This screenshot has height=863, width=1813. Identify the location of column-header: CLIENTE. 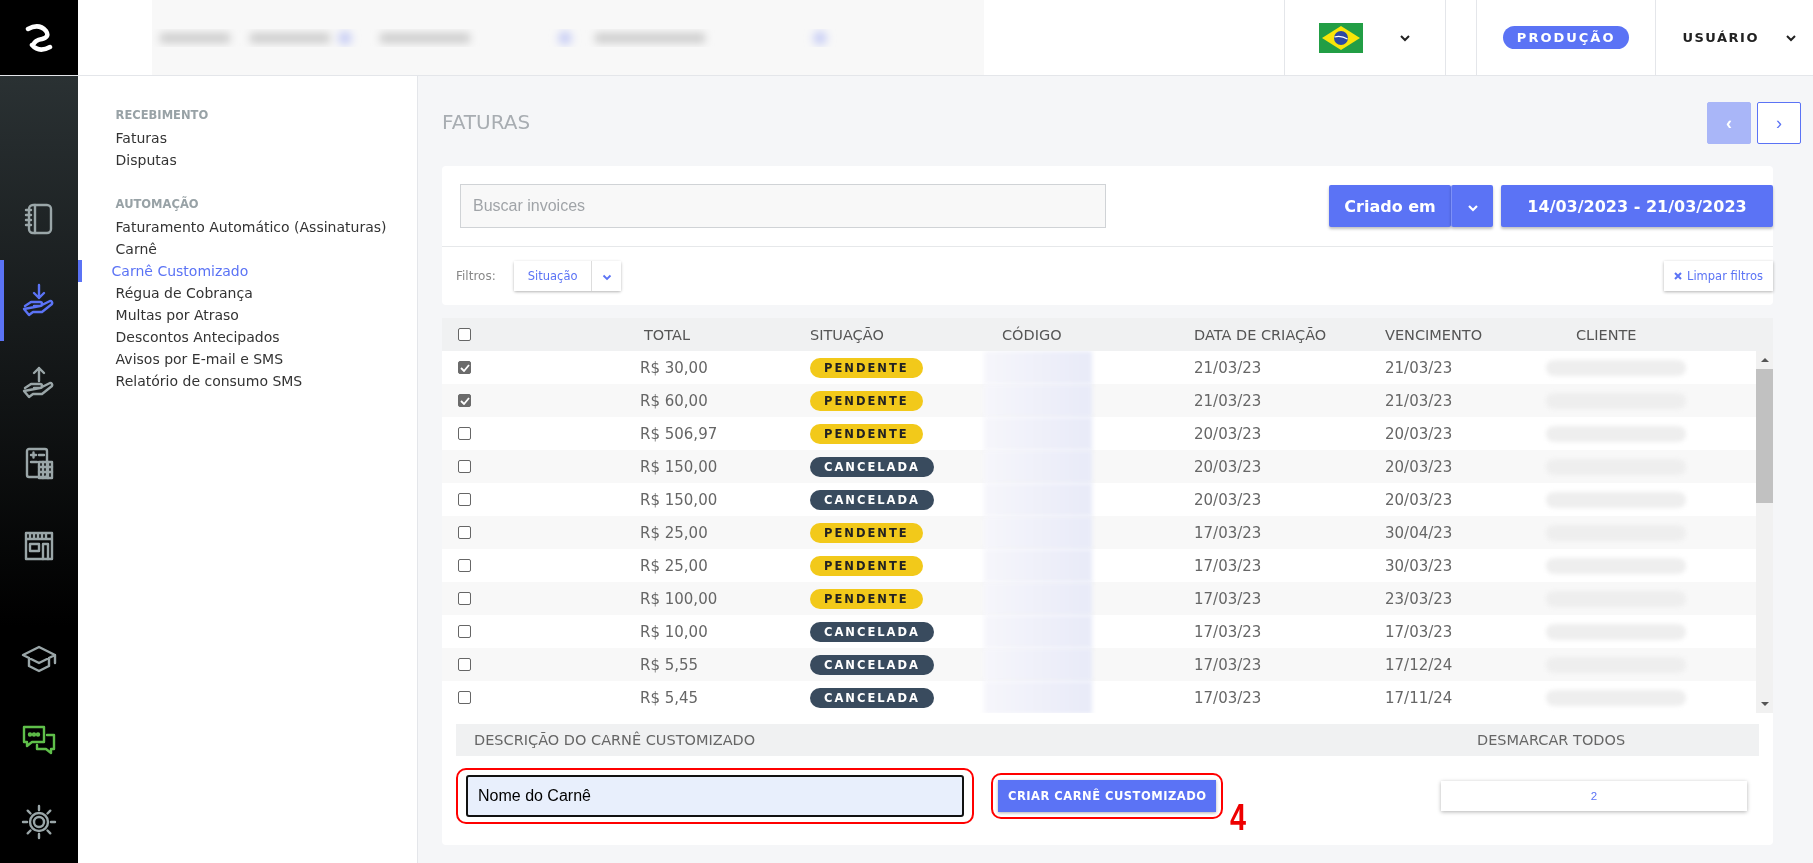
(1606, 334).